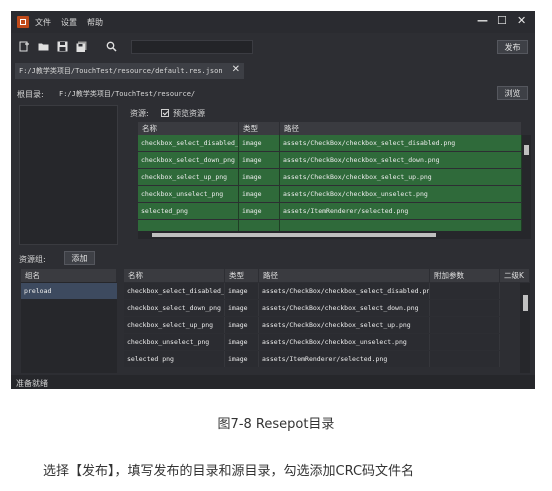  I want to click on group-resources-header: 名称 类型 路径 附加参数 二级K, so click(327, 275).